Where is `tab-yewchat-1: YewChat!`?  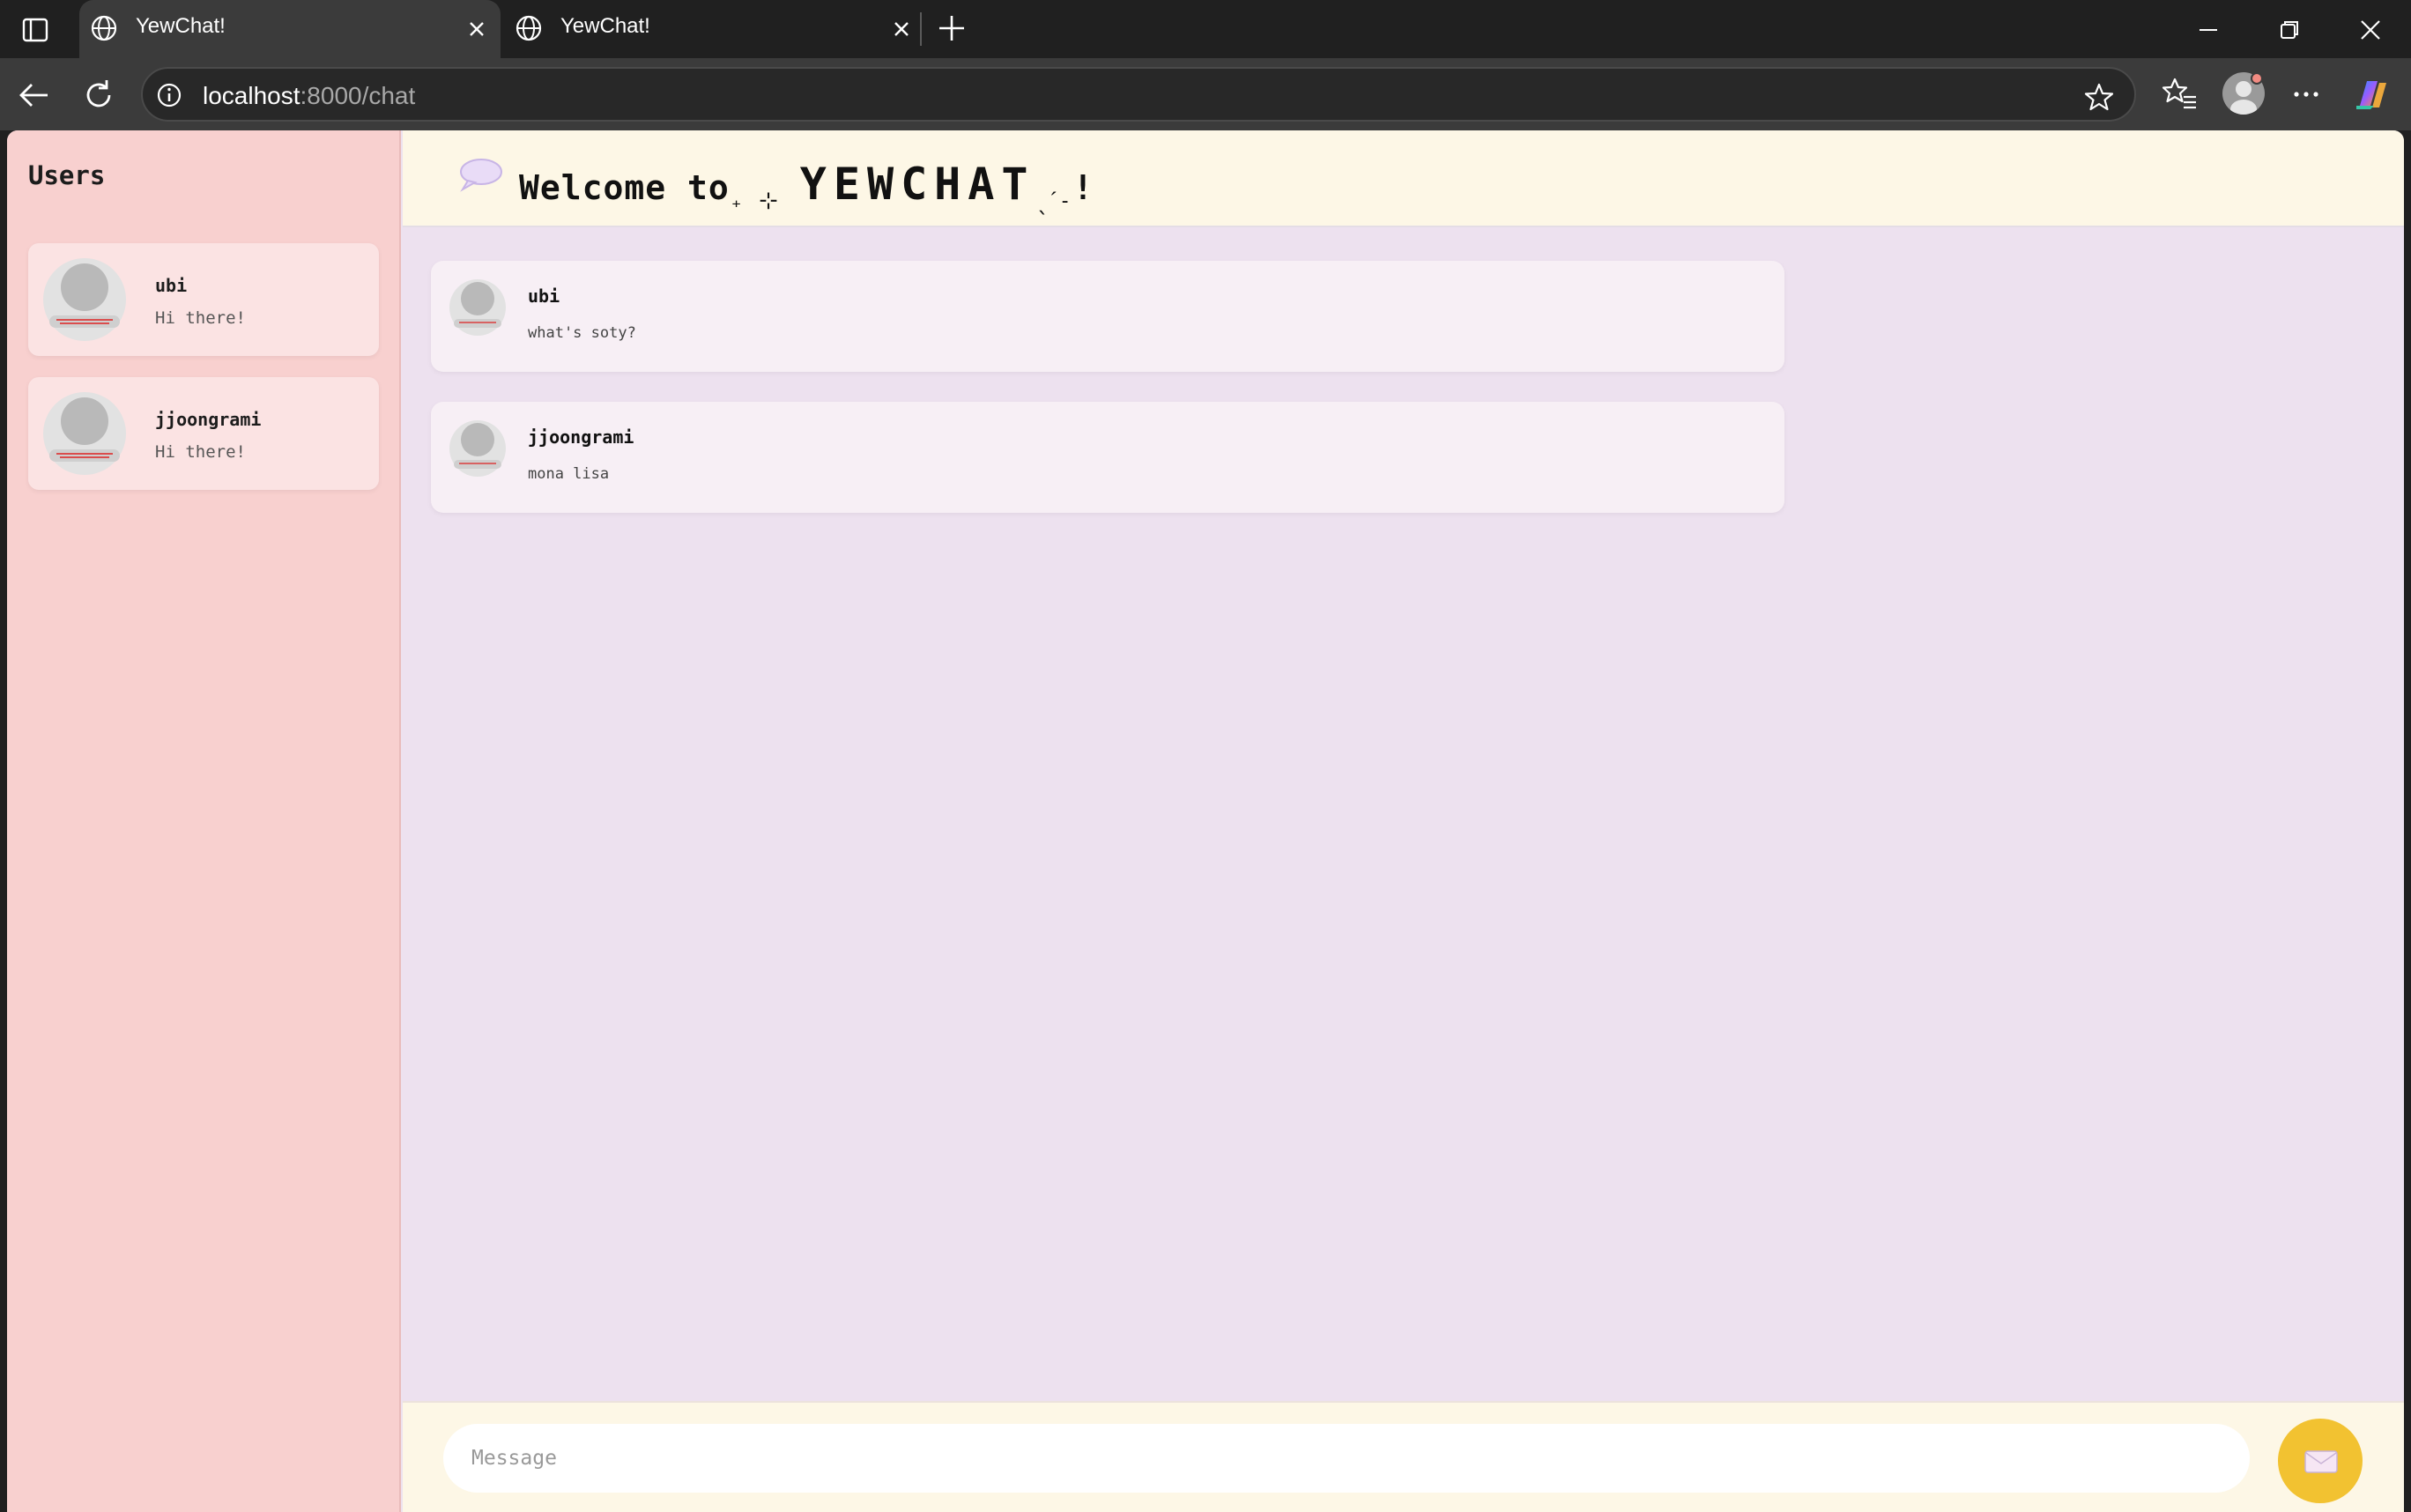 tab-yewchat-1: YewChat! is located at coordinates (290, 29).